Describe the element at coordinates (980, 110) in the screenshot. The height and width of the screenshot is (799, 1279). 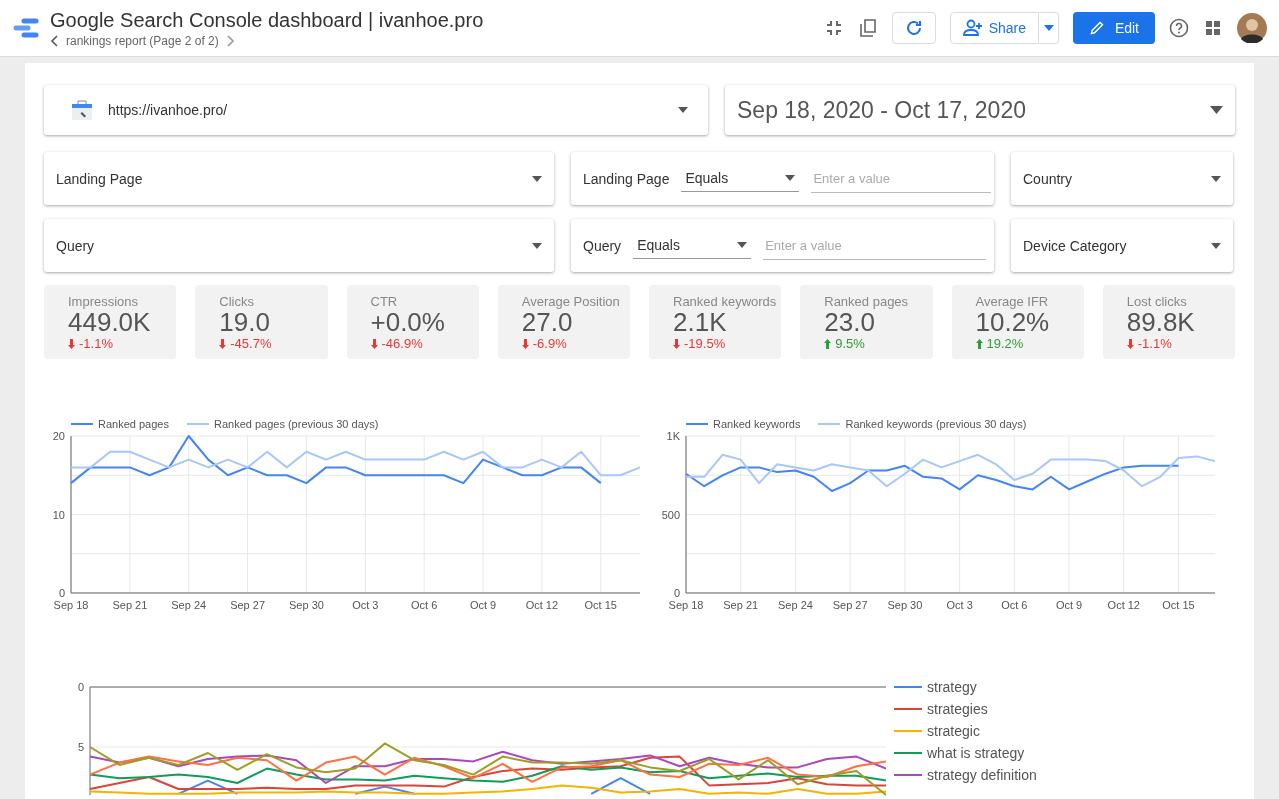
I see `date-range-selector: Sep 18, 2020 - Oct 17, 2020` at that location.